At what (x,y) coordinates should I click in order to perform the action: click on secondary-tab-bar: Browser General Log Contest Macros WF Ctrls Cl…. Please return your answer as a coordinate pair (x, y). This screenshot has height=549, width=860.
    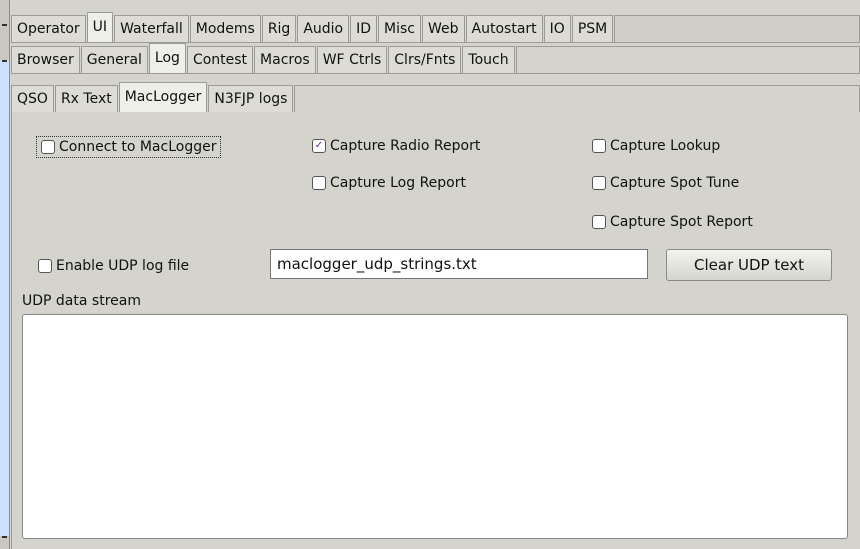
    Looking at the image, I should click on (435, 58).